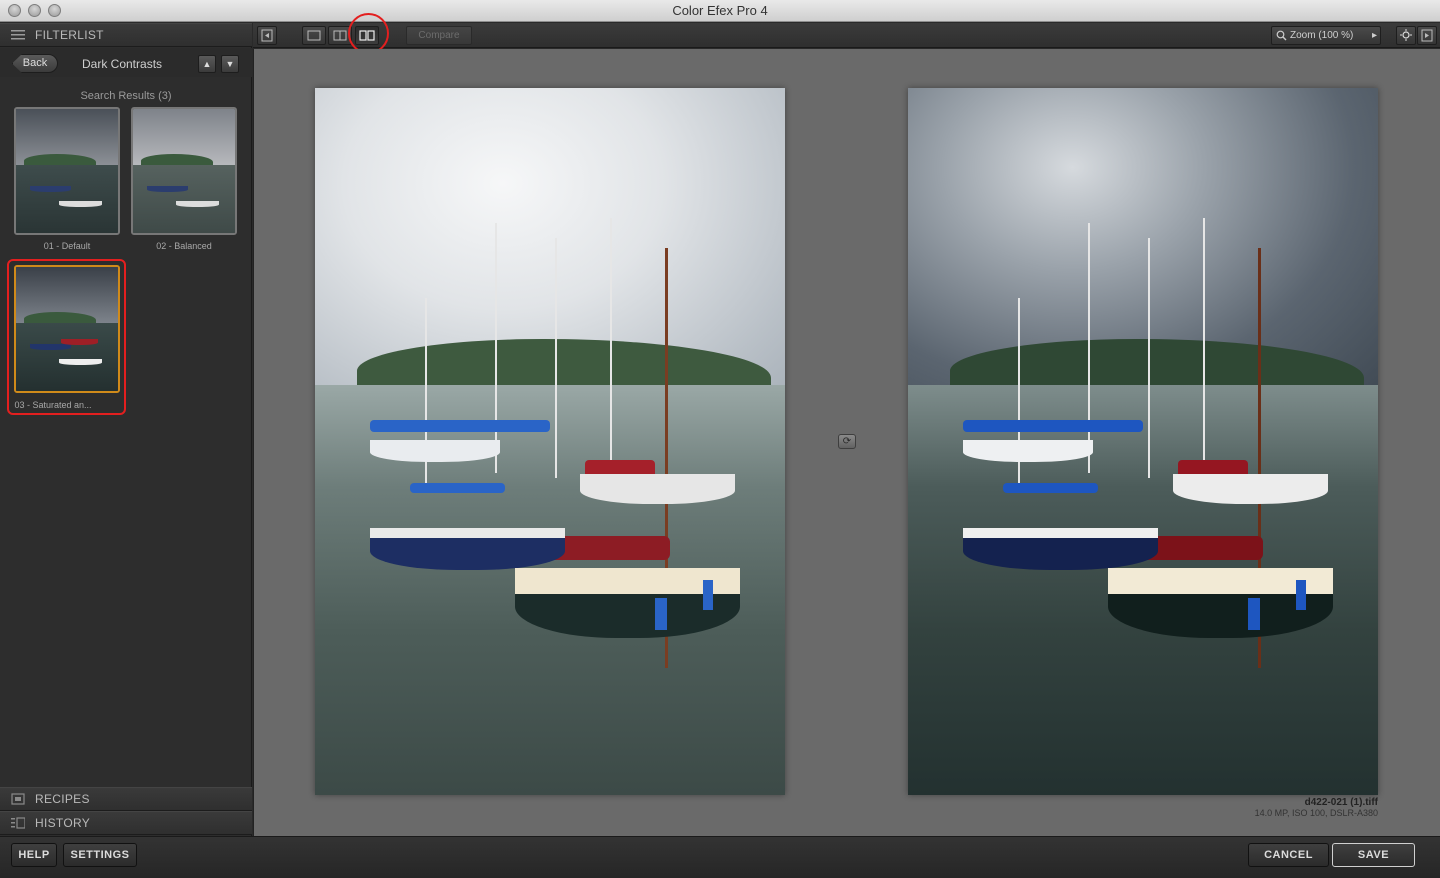  Describe the element at coordinates (720, 857) in the screenshot. I see `bottom-bar: HELP SETTINGS CANCEL SAVE` at that location.